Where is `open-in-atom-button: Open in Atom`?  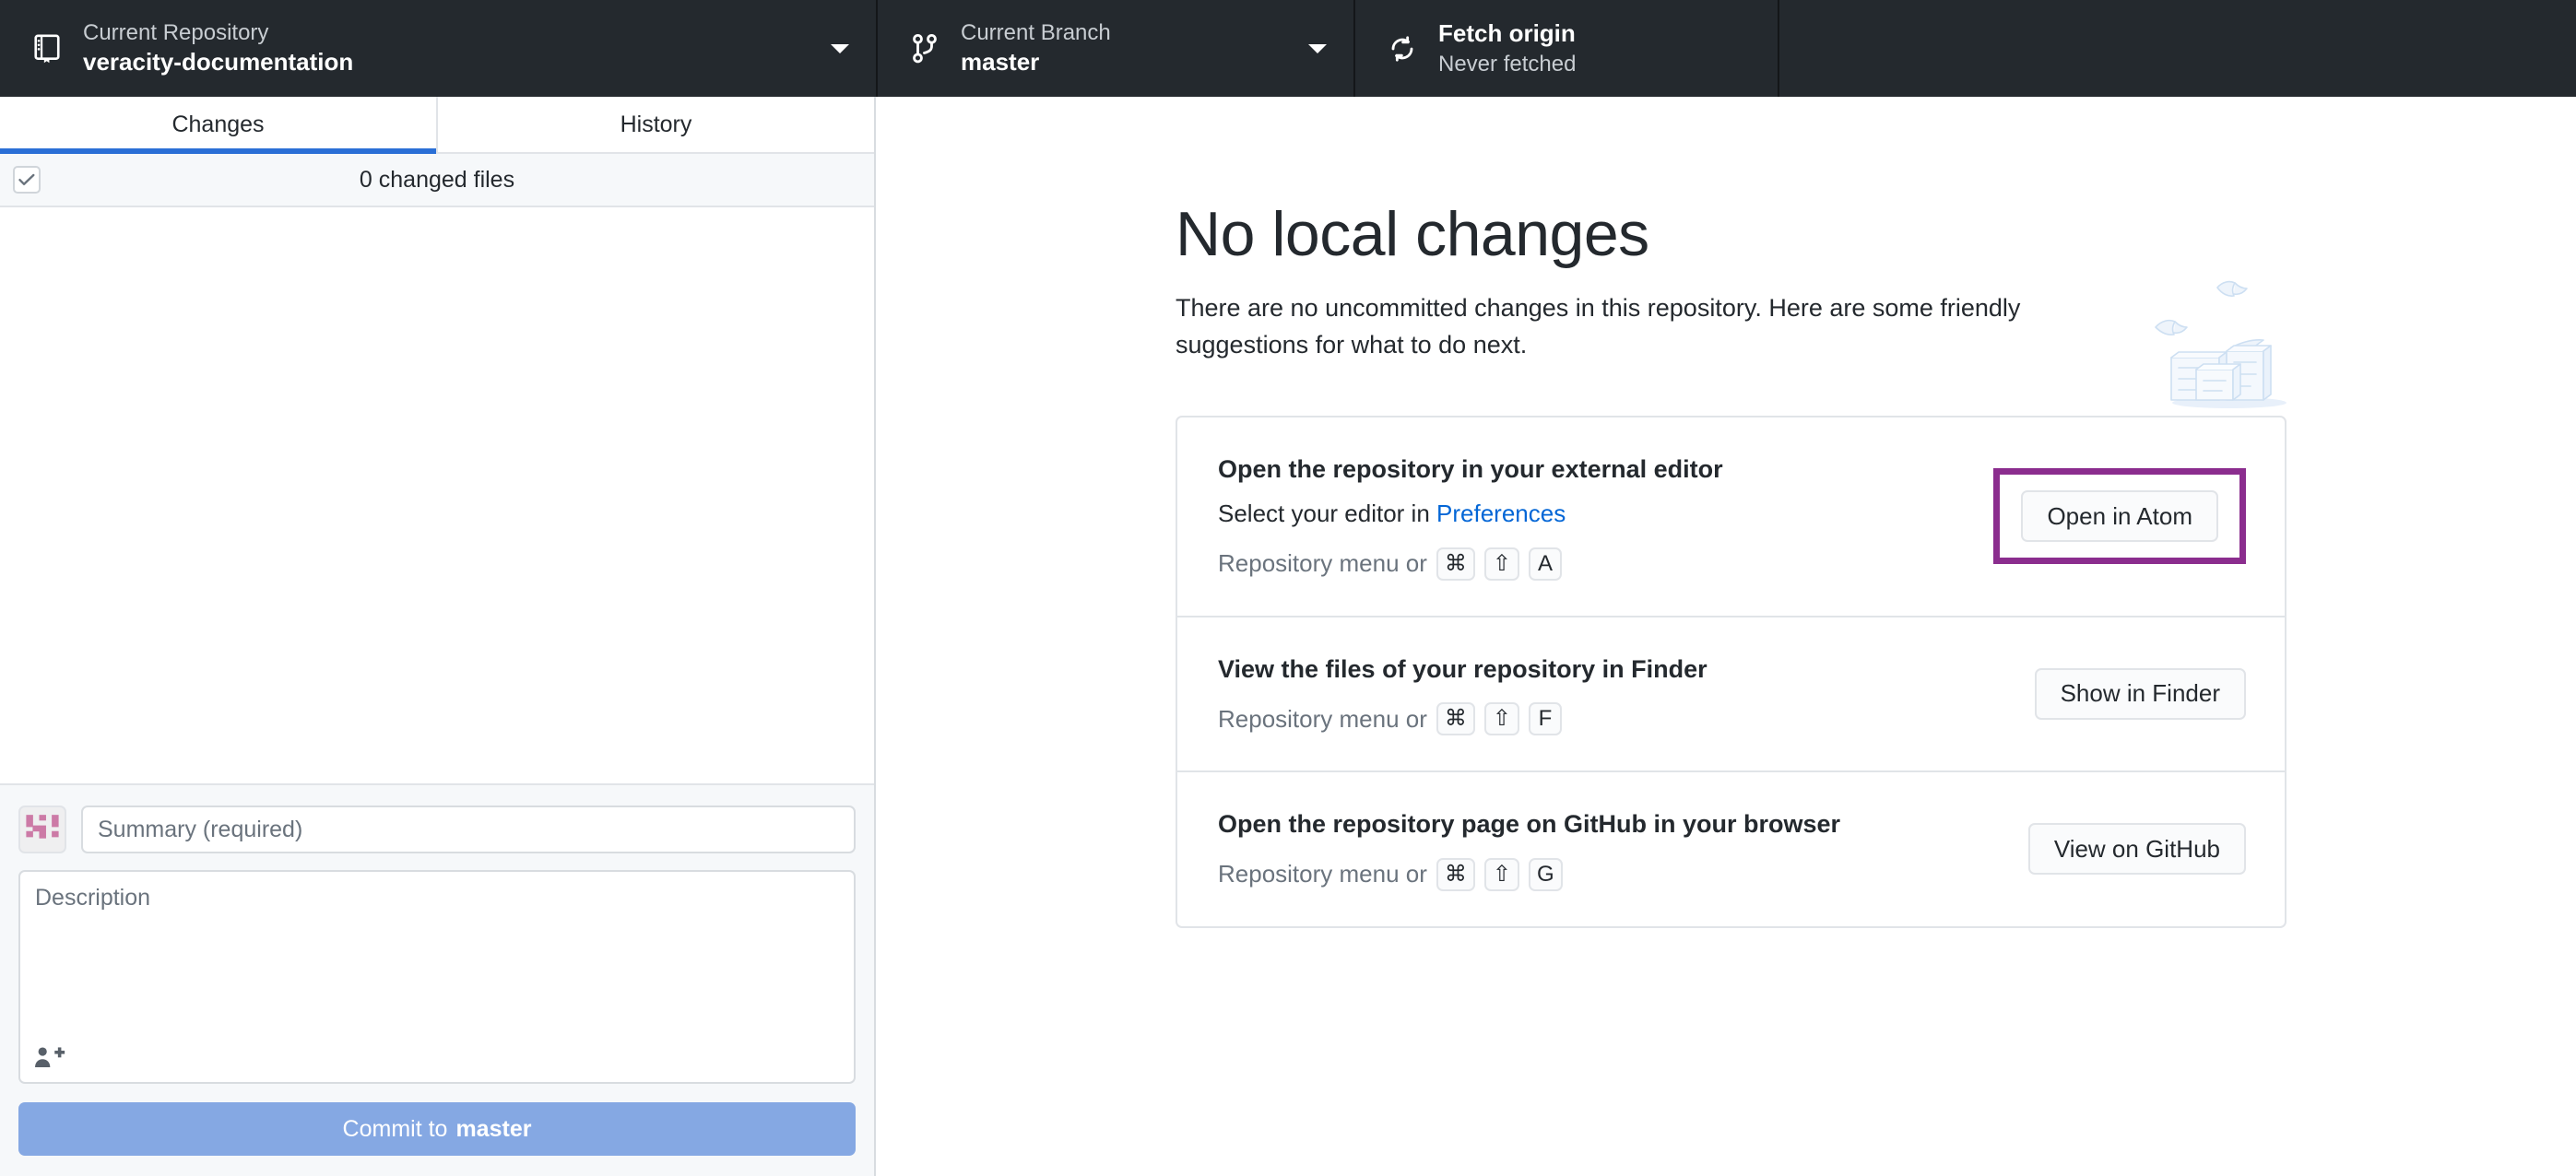
open-in-atom-button: Open in Atom is located at coordinates (2119, 516).